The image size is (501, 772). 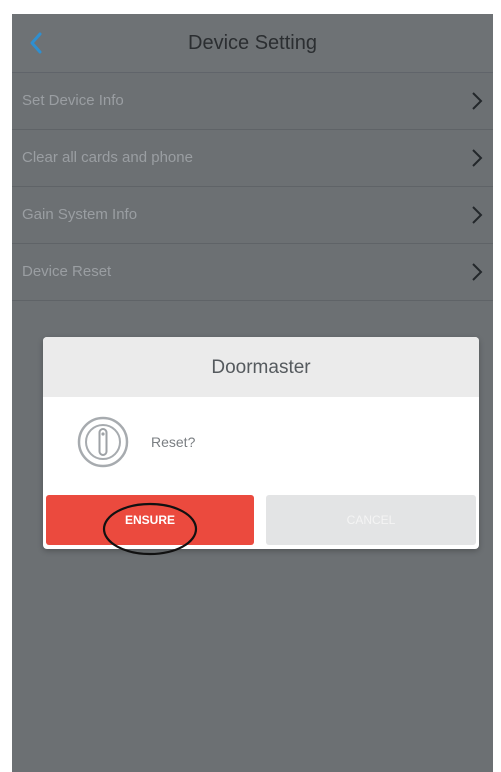 What do you see at coordinates (67, 271) in the screenshot?
I see `menu-item-label: Device Reset` at bounding box center [67, 271].